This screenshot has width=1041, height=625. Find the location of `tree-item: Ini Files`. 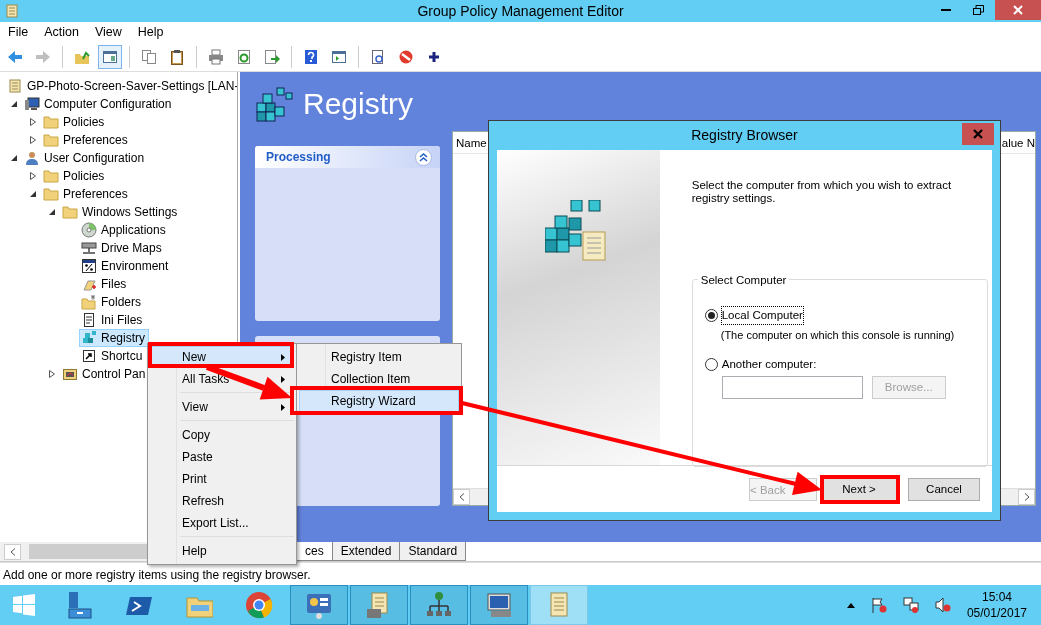

tree-item: Ini Files is located at coordinates (113, 320).